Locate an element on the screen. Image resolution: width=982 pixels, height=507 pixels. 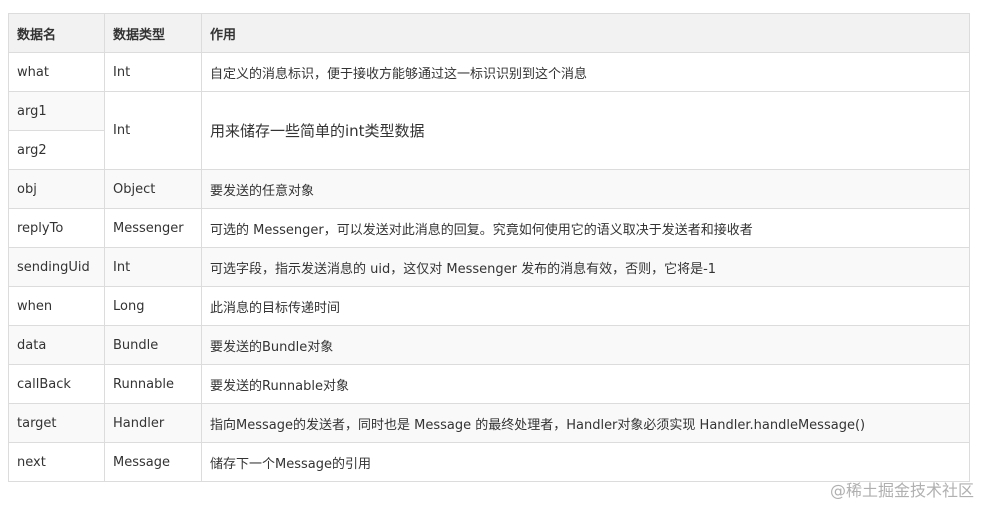
cell-name: data is located at coordinates (56, 345).